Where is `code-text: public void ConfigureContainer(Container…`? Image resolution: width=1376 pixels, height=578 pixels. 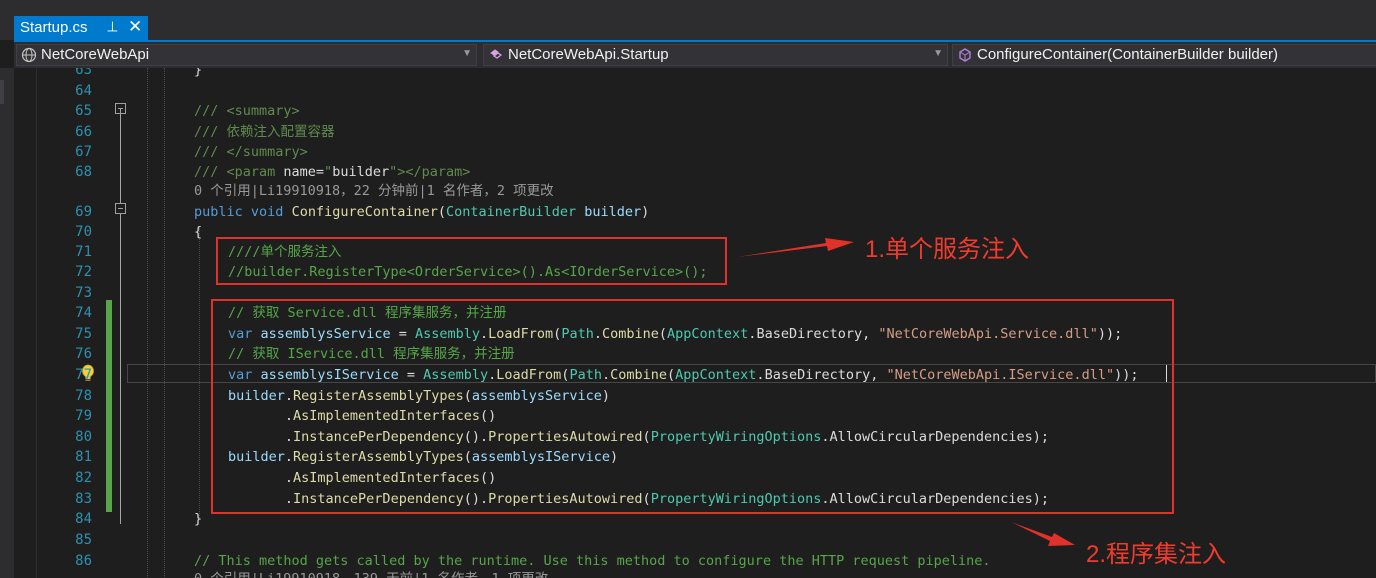 code-text: public void ConfigureContainer(Container… is located at coordinates (421, 212).